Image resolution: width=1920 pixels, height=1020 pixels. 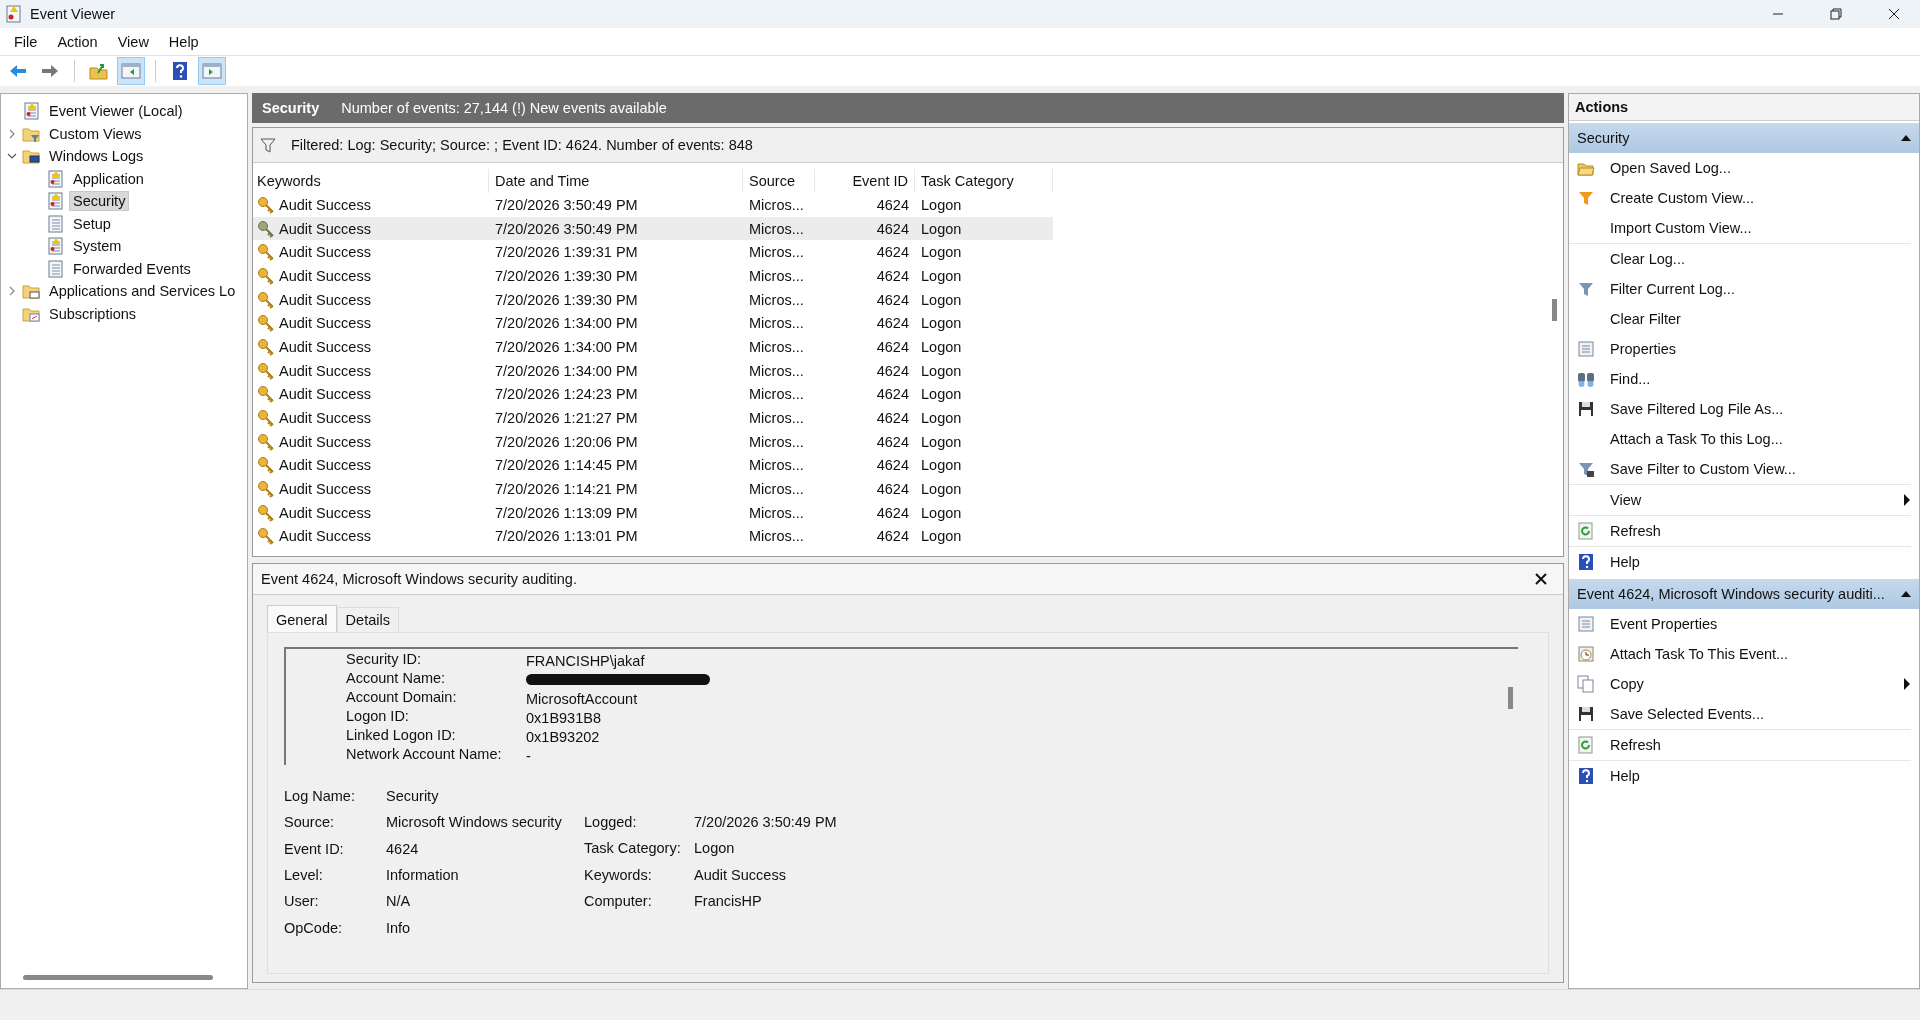 What do you see at coordinates (653, 418) in the screenshot?
I see `table-row: Audit Success 7/20/2026 1:21:27 PM Micros... 4624 Logon` at bounding box center [653, 418].